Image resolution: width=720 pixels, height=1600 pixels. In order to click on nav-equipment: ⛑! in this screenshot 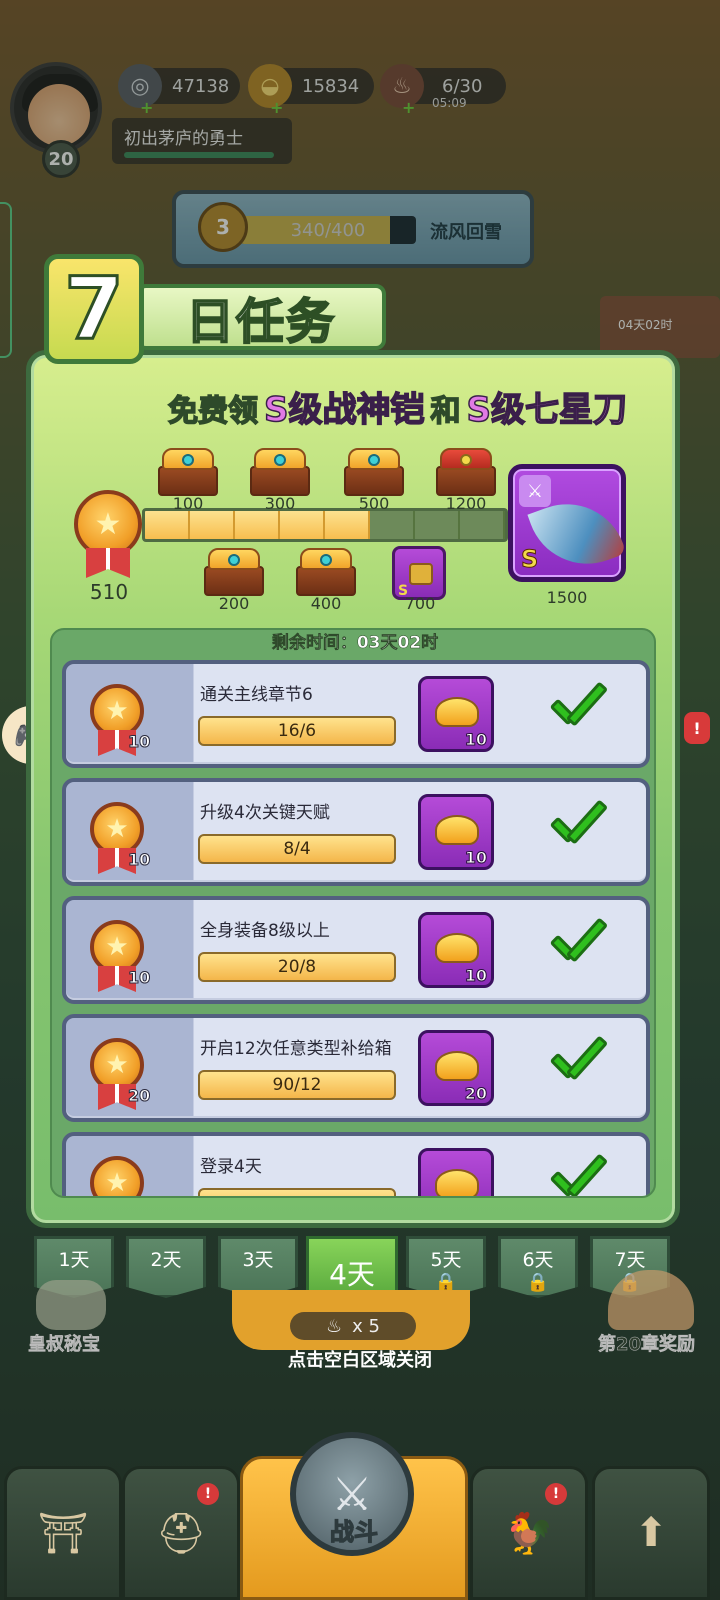, I will do `click(181, 1533)`.